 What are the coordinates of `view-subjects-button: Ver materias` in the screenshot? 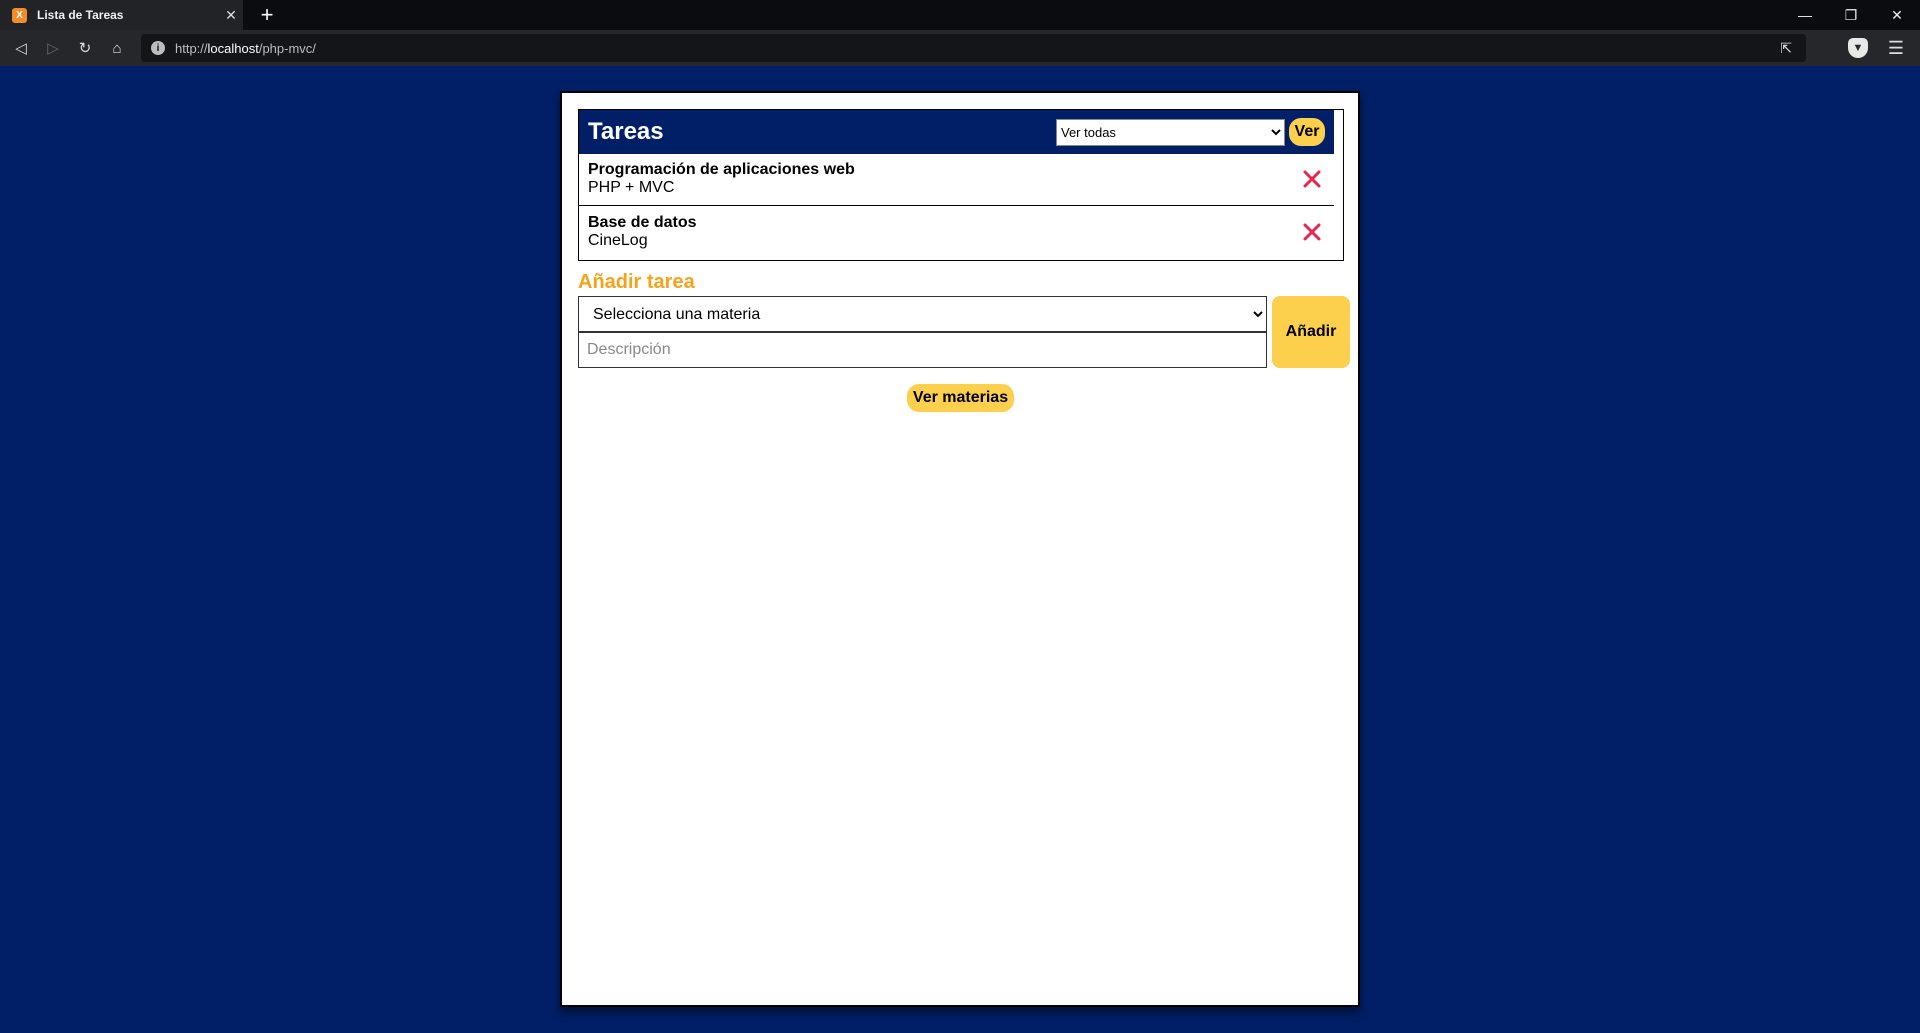 It's located at (960, 398).